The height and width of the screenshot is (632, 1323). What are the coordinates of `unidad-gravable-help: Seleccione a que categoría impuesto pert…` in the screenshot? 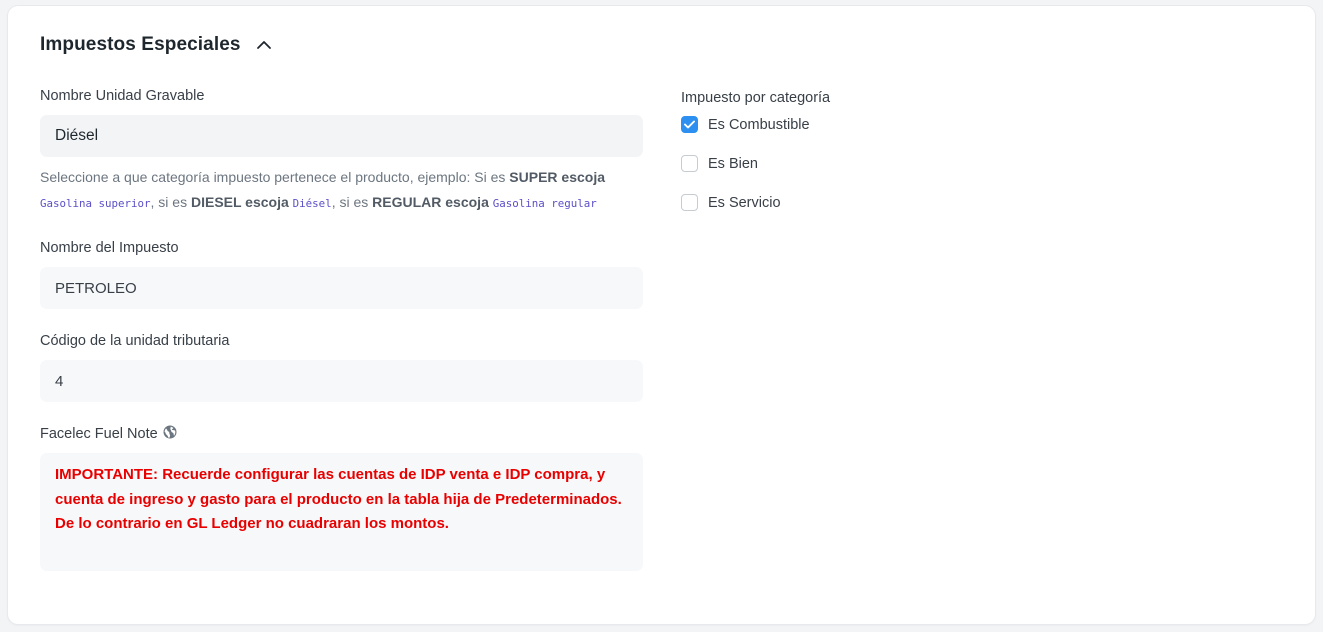 It's located at (341, 190).